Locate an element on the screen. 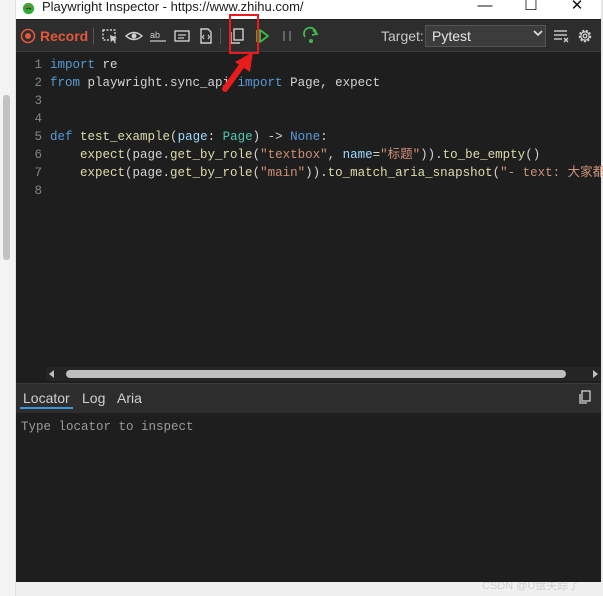 The height and width of the screenshot is (596, 603). close-button: ✕ is located at coordinates (577, 8).